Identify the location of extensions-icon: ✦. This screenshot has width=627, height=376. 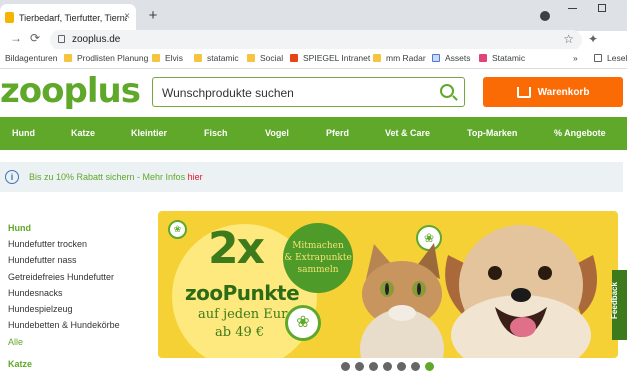
(593, 39).